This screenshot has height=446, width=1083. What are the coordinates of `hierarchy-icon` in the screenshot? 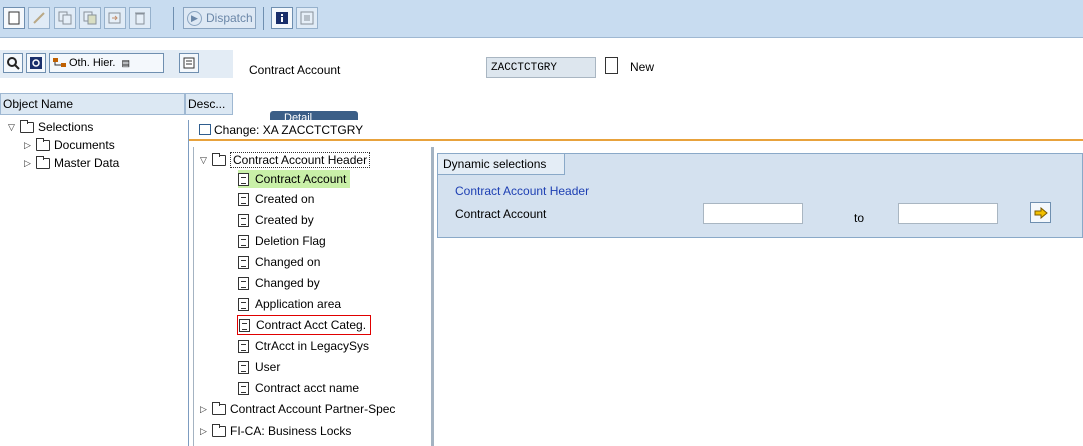 It's located at (59, 62).